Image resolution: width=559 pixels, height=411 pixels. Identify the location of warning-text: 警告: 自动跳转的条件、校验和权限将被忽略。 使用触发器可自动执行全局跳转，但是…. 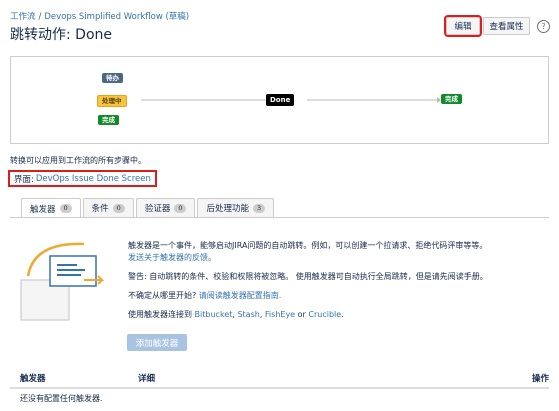
(308, 276).